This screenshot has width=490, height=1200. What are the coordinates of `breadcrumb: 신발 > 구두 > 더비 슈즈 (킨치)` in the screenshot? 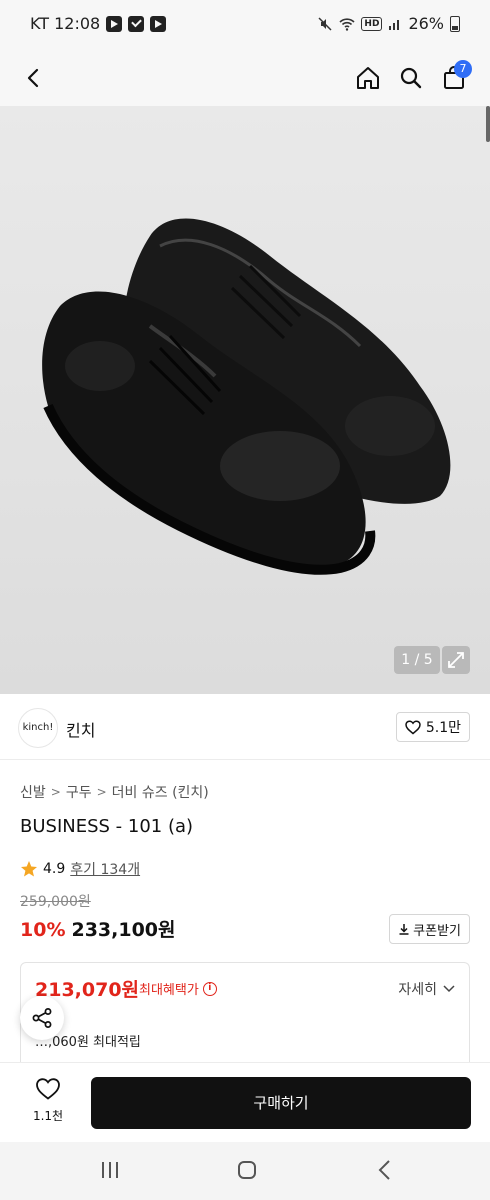 It's located at (114, 792).